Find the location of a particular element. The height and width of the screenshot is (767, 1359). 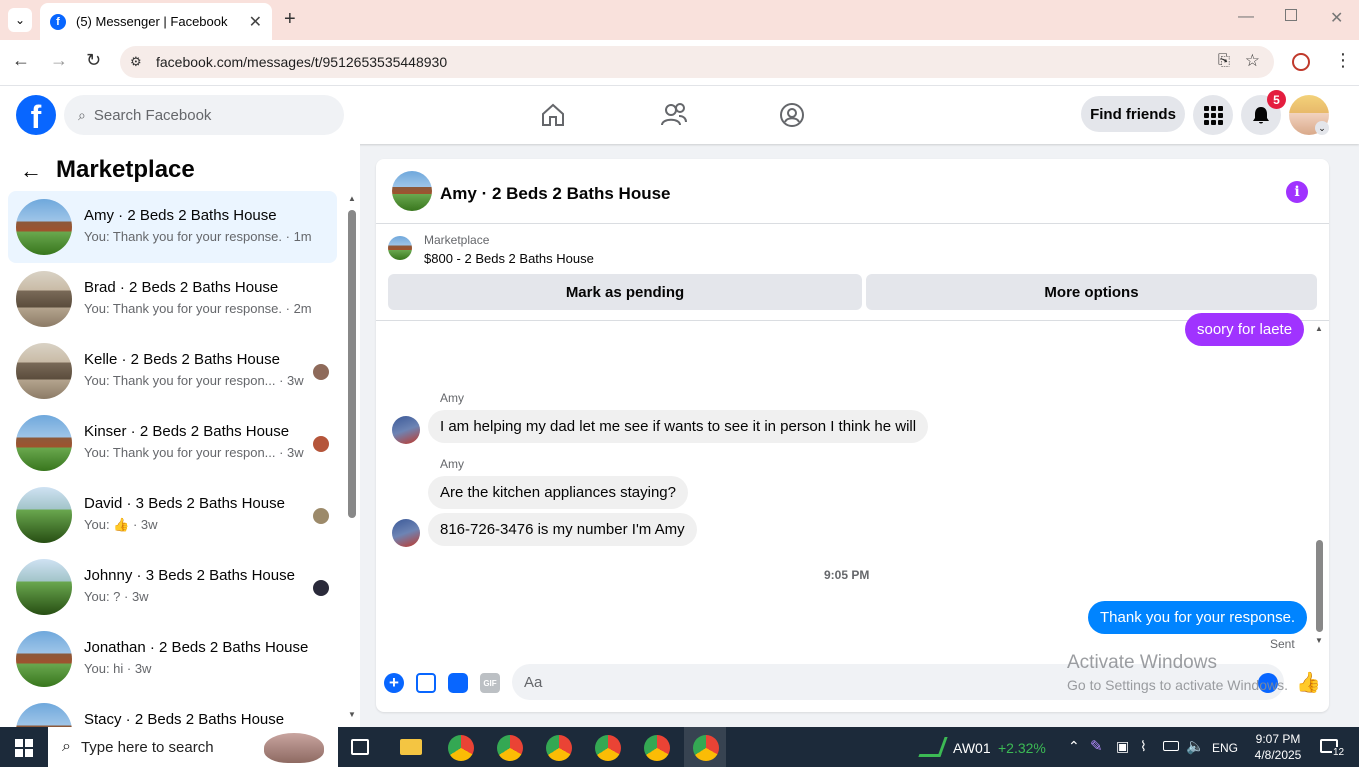

facebook-search-box: ⌕ Search Facebook is located at coordinates (204, 115).